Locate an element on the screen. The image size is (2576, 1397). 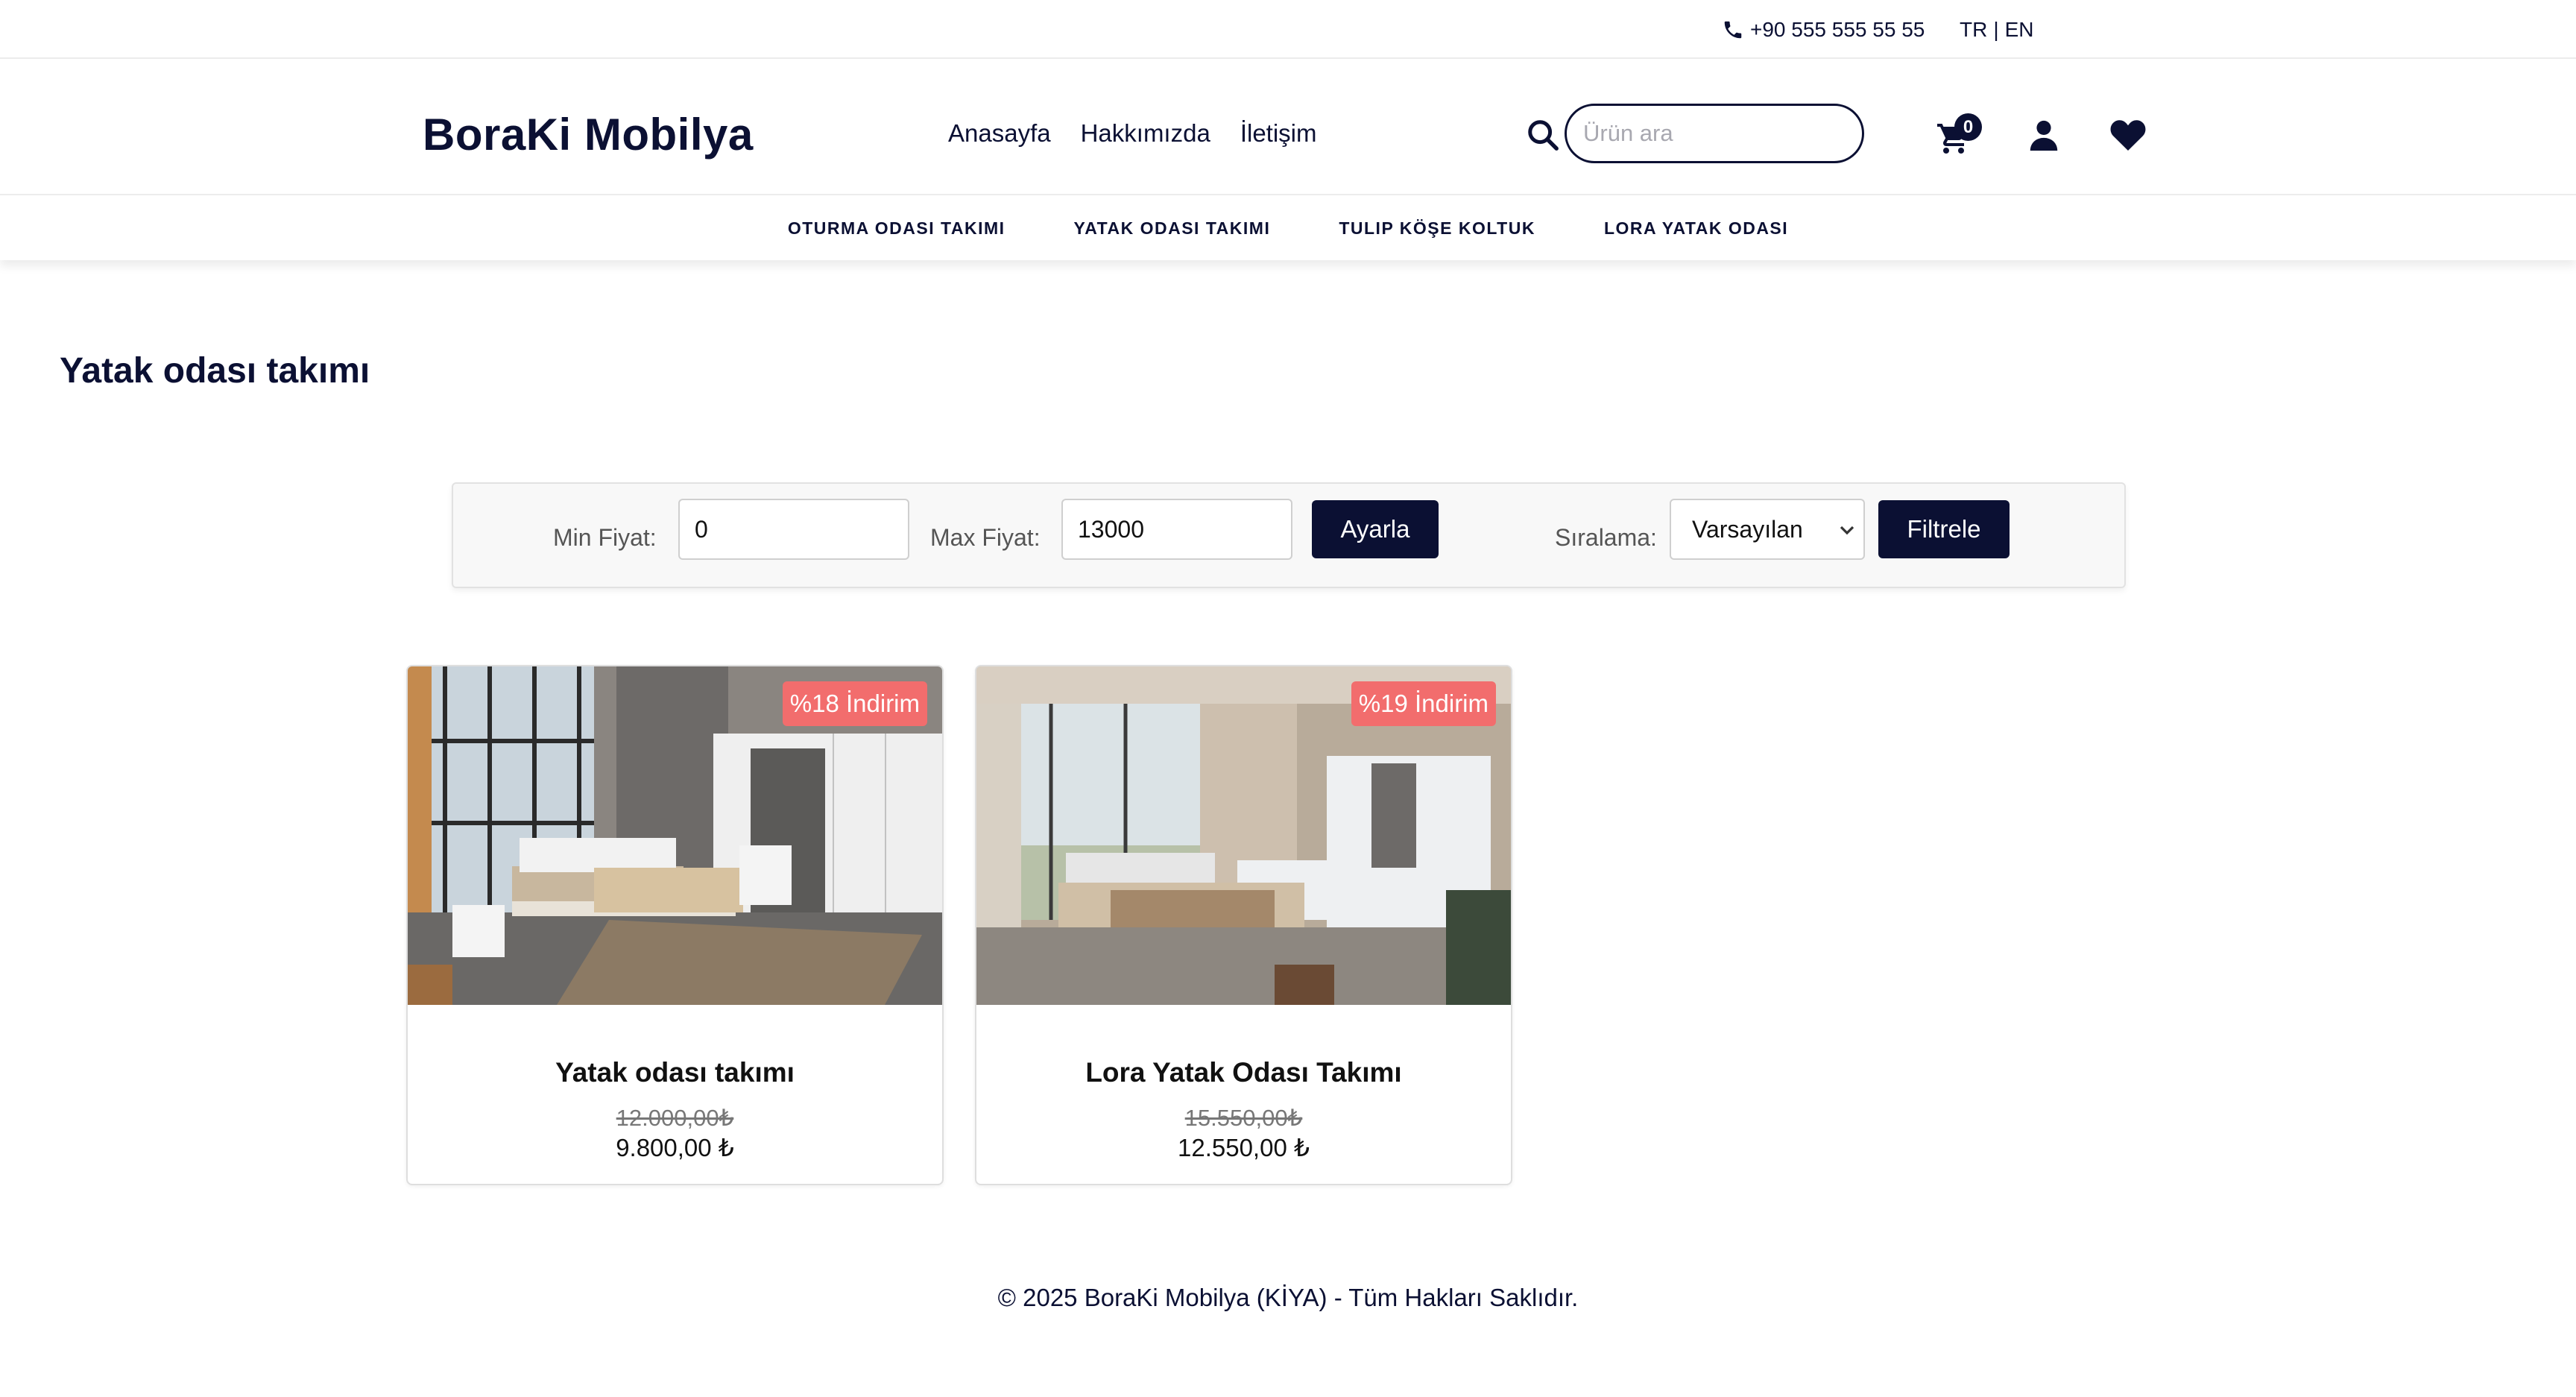
lang-tr: TR is located at coordinates (1974, 30).